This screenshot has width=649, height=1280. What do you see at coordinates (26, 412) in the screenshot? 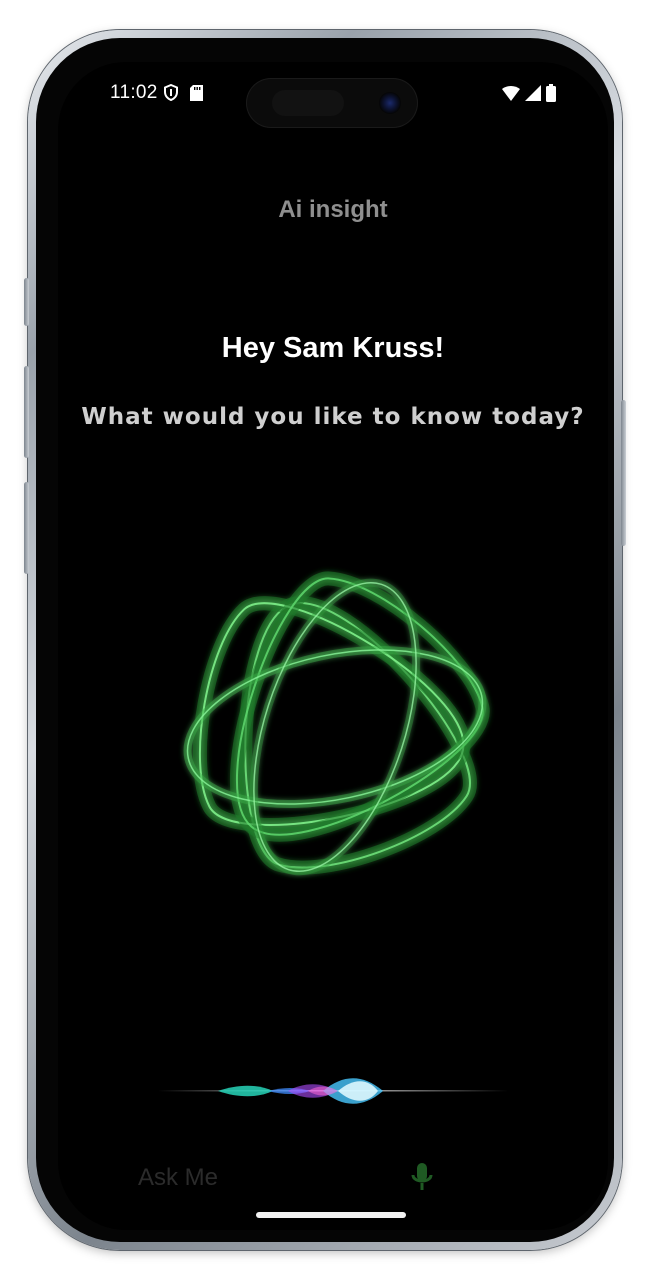
I see `volume-up-button` at bounding box center [26, 412].